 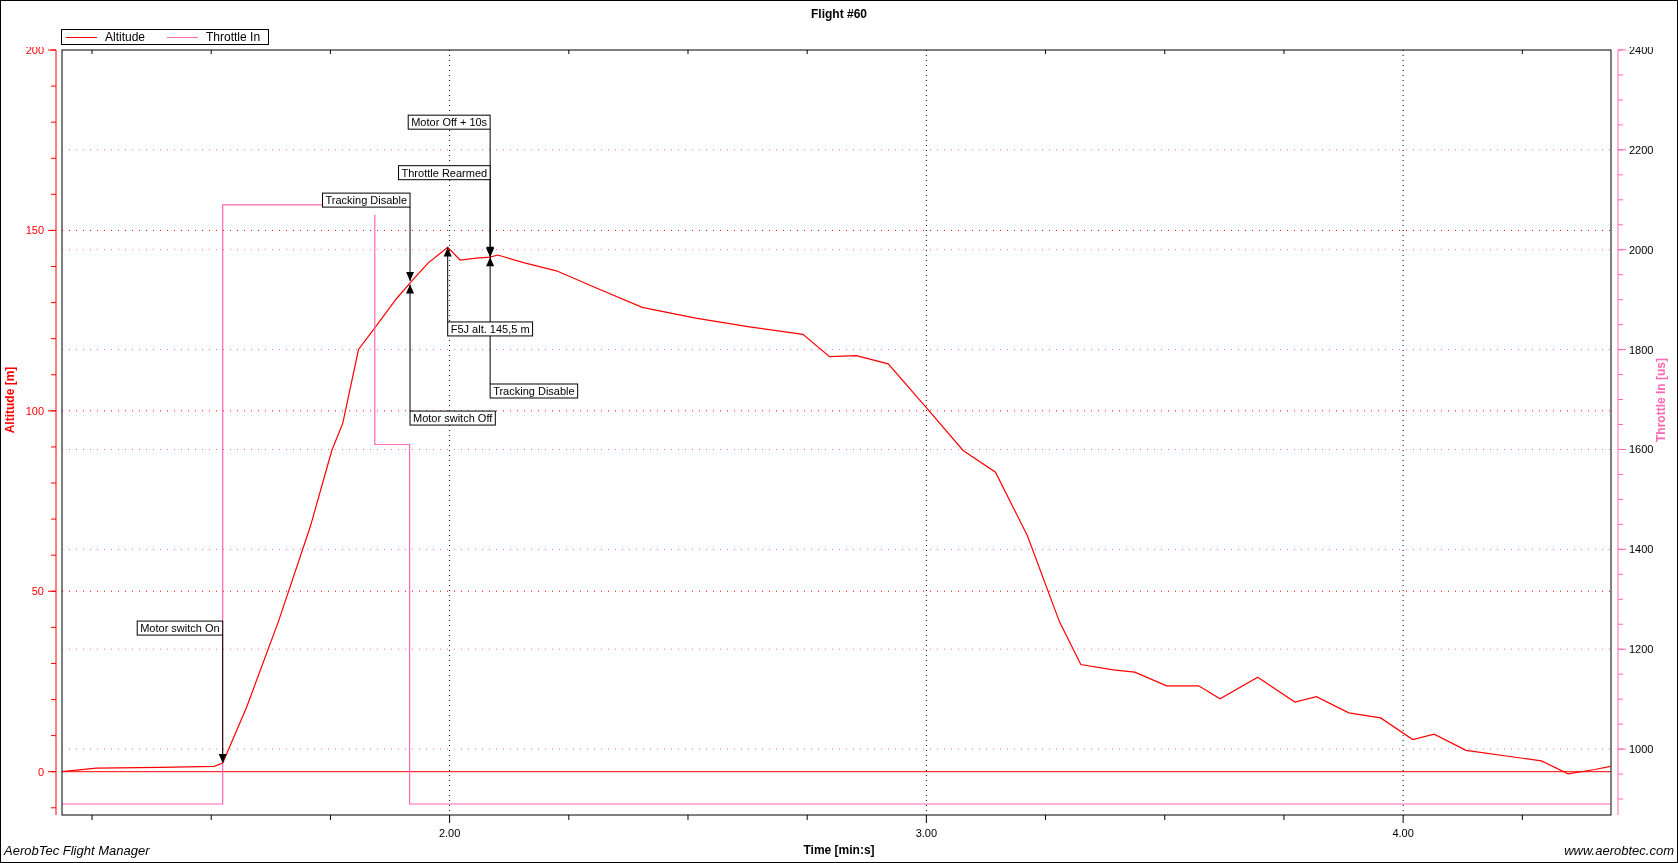 I want to click on axis-tick-label: 200, so click(x=34, y=51).